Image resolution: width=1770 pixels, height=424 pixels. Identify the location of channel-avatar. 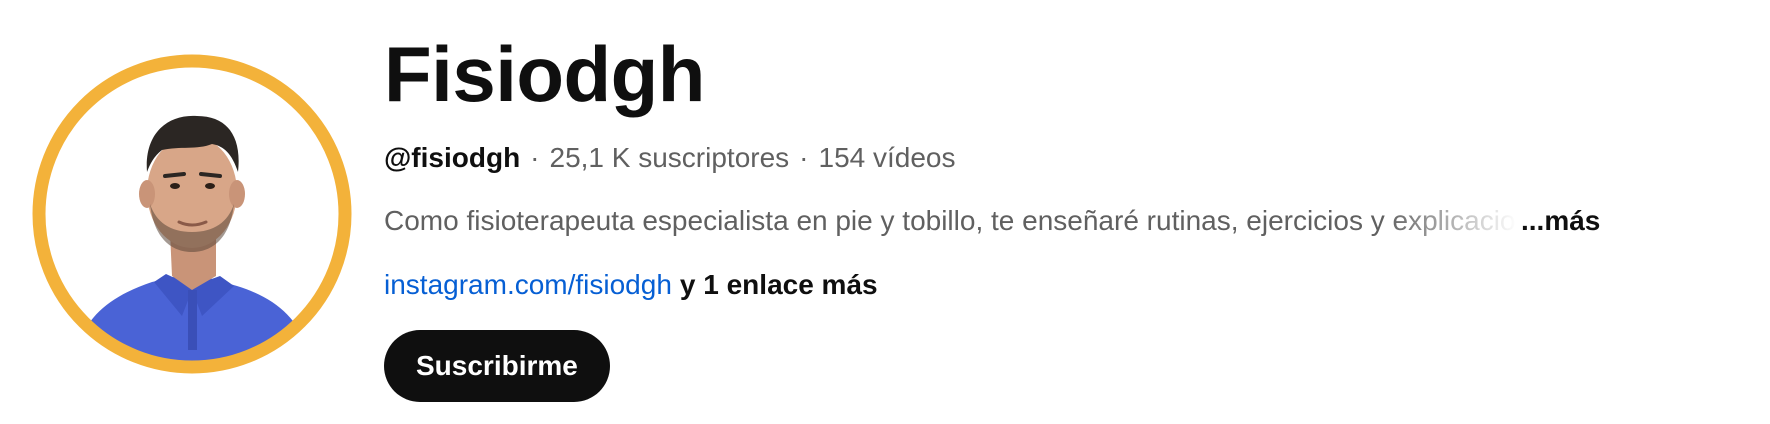
(192, 214).